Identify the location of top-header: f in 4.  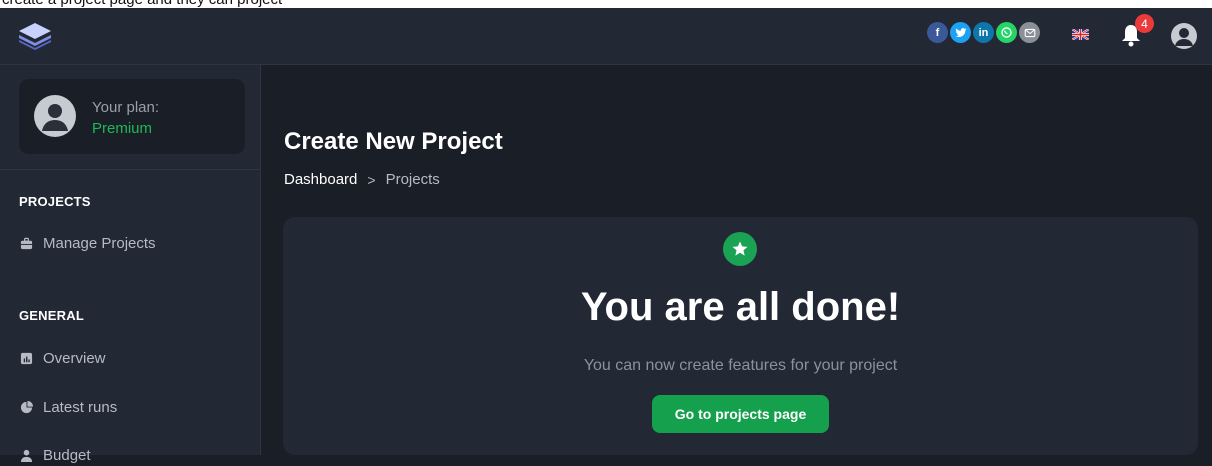
(606, 36).